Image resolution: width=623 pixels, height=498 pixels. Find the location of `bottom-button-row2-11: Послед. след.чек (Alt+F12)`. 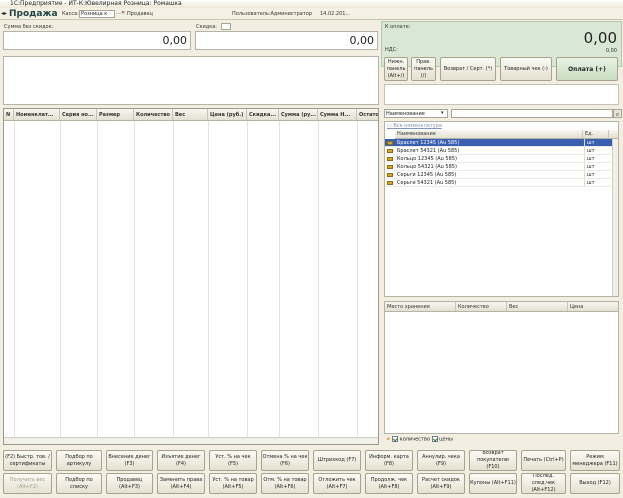

bottom-button-row2-11: Послед. след.чек (Alt+F12) is located at coordinates (543, 483).